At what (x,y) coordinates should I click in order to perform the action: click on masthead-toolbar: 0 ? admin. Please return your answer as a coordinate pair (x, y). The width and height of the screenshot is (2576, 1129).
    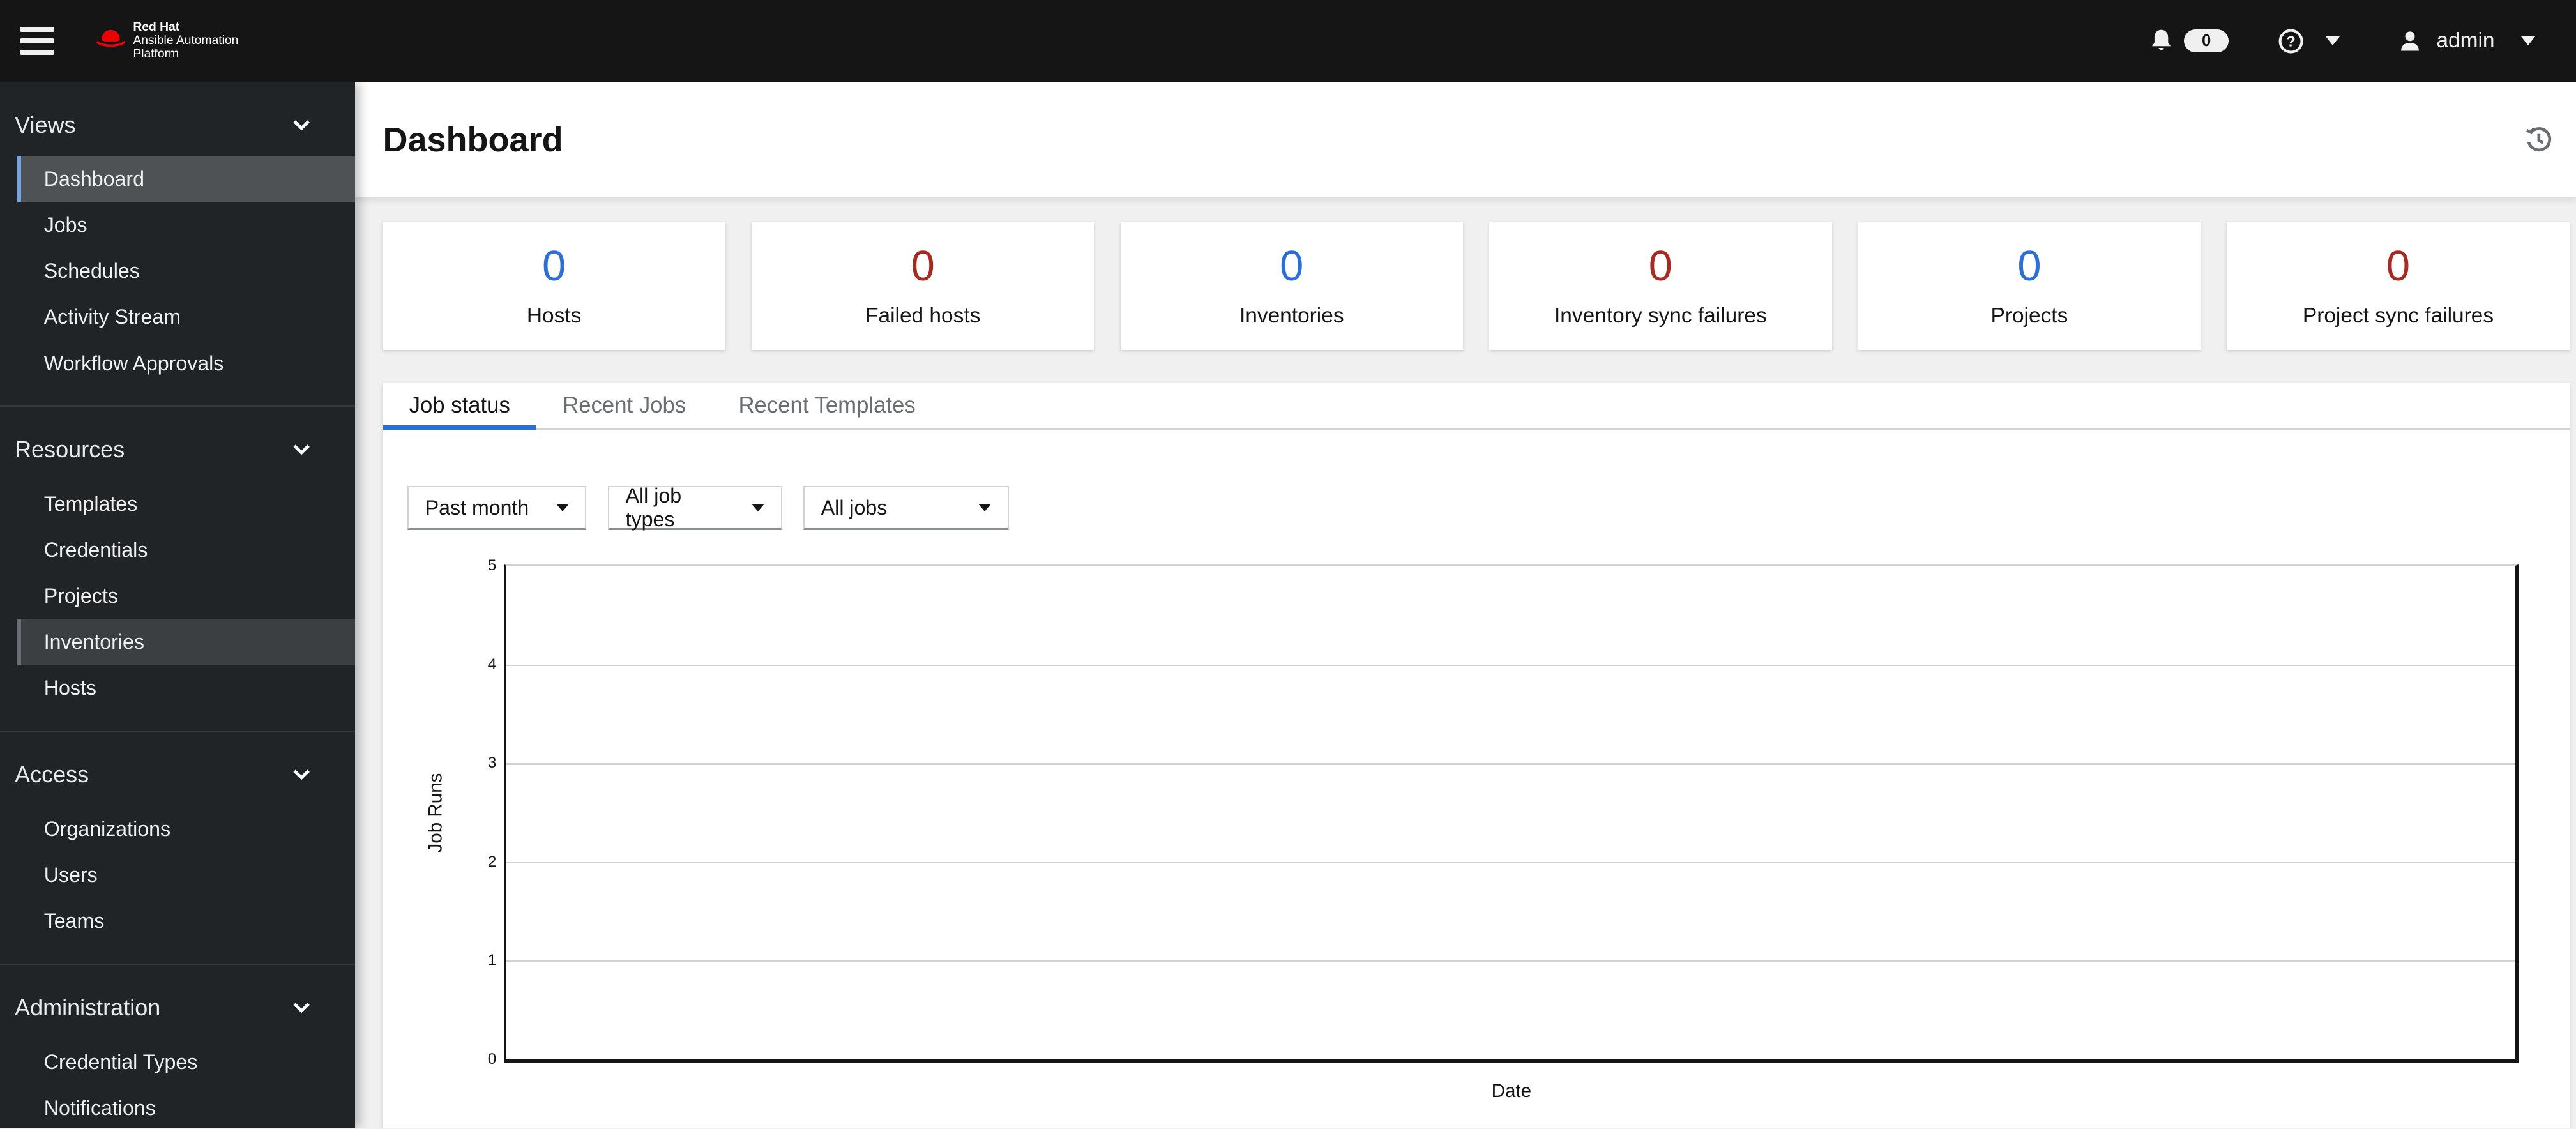
    Looking at the image, I should click on (2362, 41).